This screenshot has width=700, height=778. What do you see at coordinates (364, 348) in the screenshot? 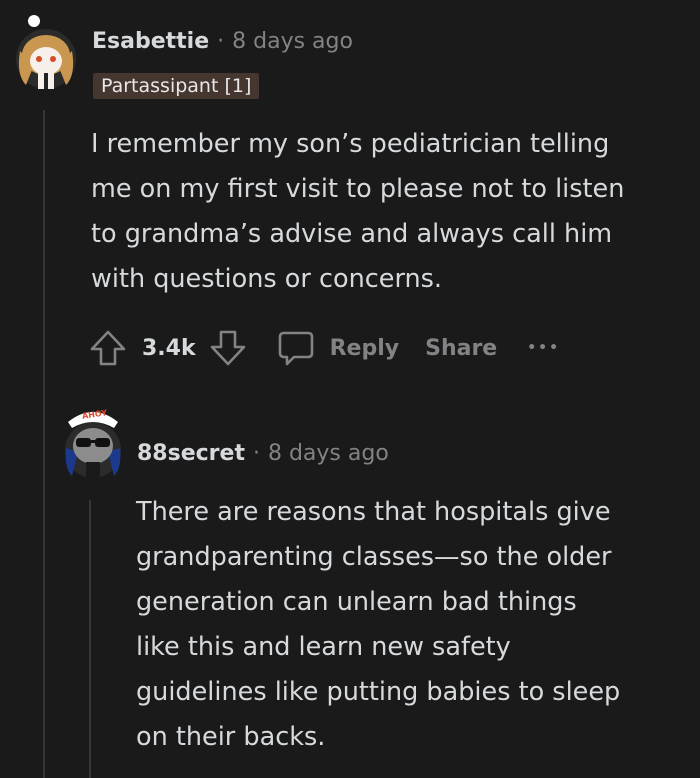
I see `reply-label: Reply` at bounding box center [364, 348].